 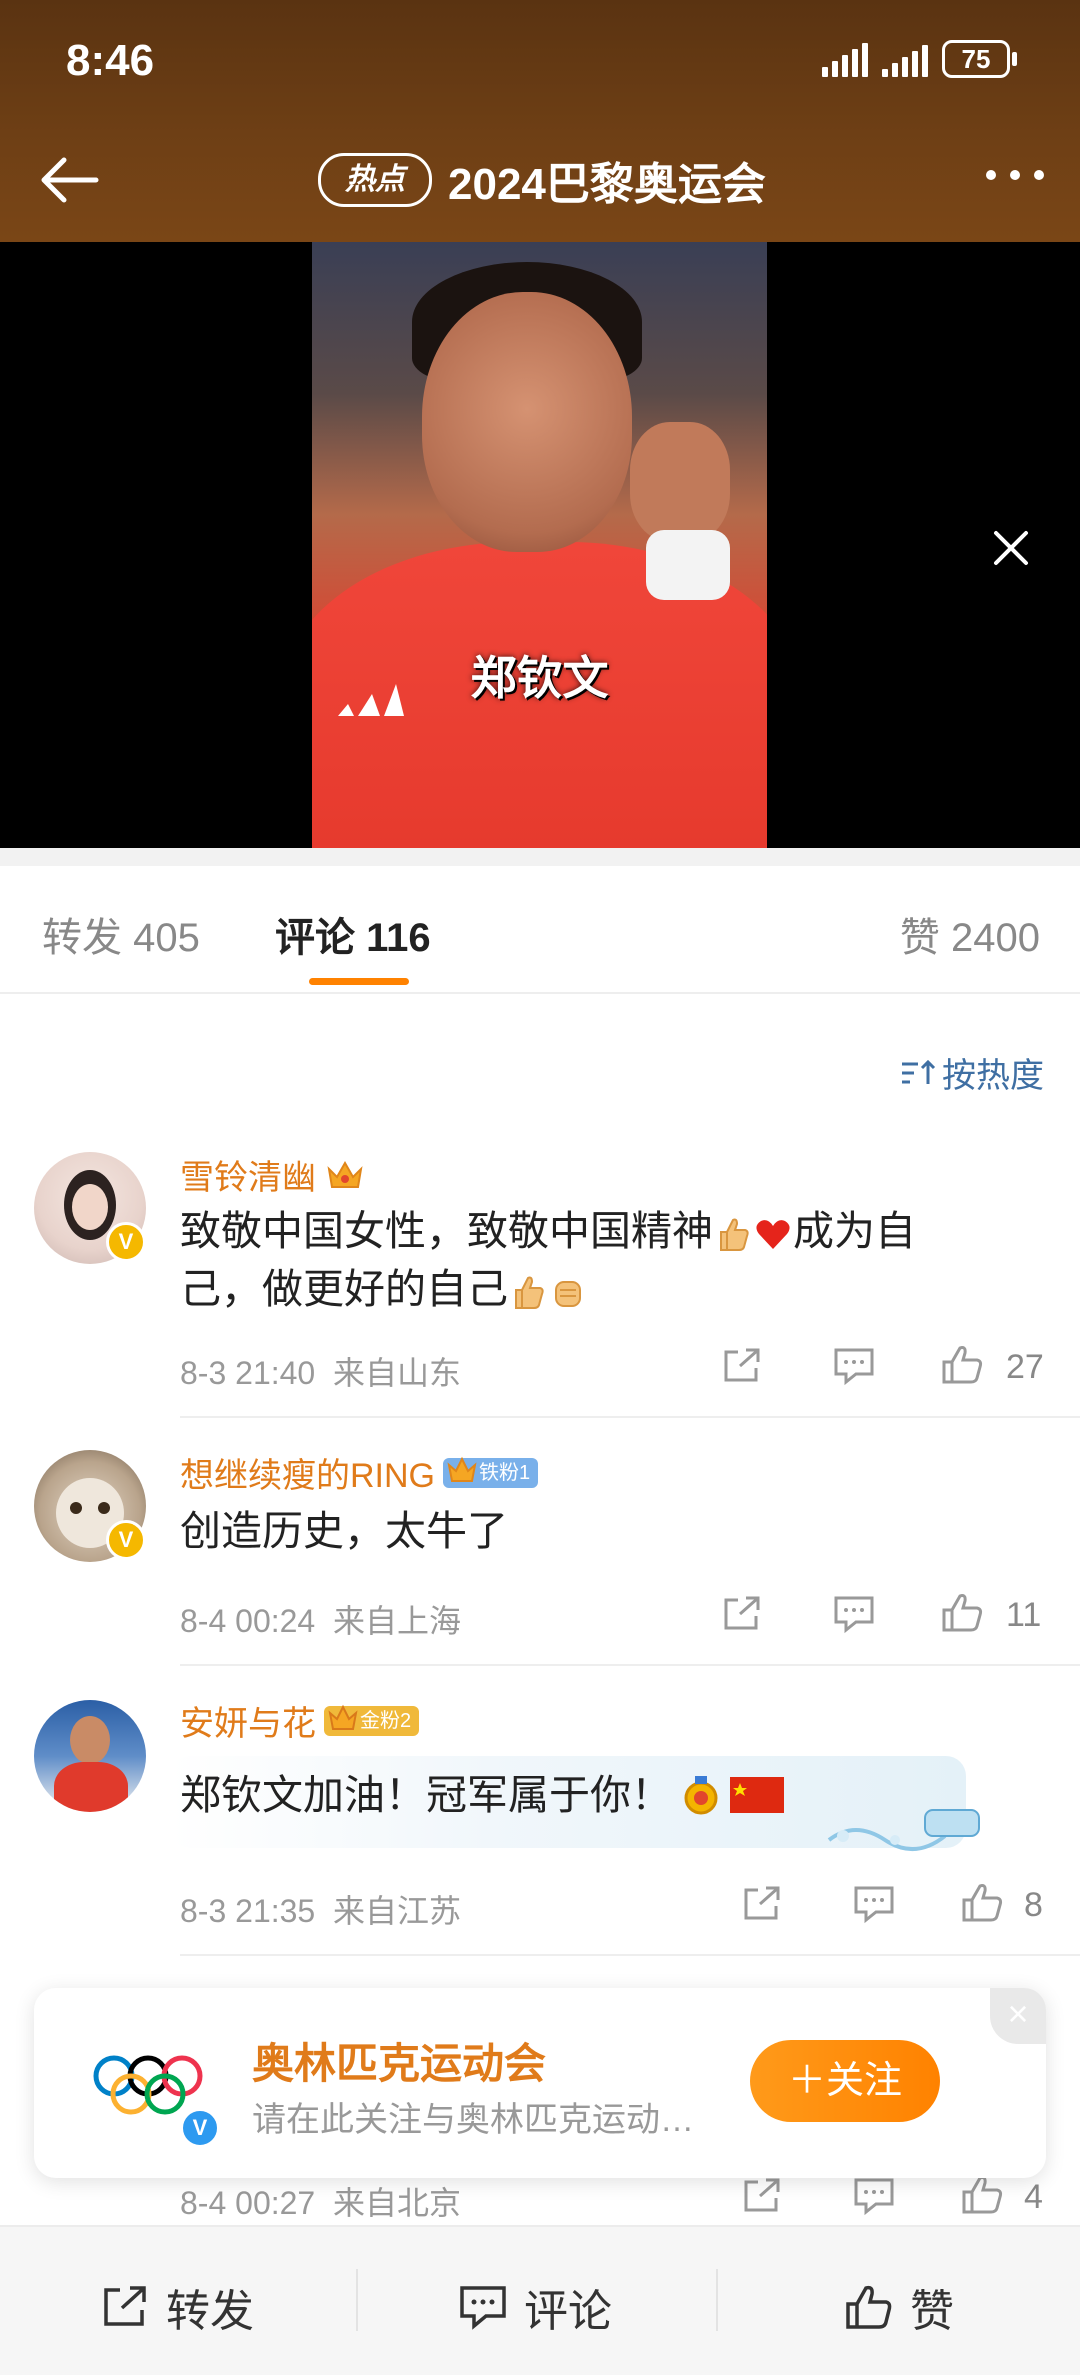 What do you see at coordinates (1018, 2016) in the screenshot?
I see `close-icon: ×` at bounding box center [1018, 2016].